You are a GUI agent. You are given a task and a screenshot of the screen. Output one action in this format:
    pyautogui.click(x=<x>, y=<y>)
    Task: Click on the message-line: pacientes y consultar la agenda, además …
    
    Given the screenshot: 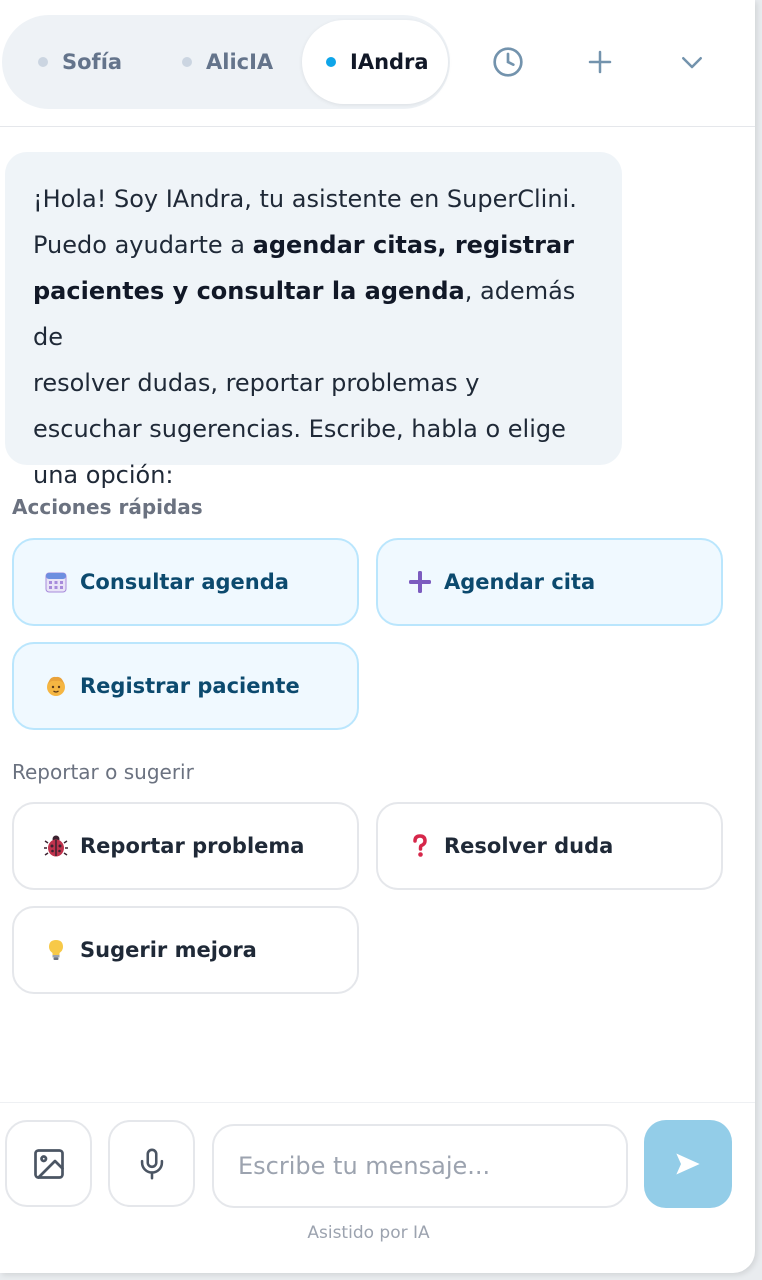 What is the action you would take?
    pyautogui.click(x=304, y=314)
    